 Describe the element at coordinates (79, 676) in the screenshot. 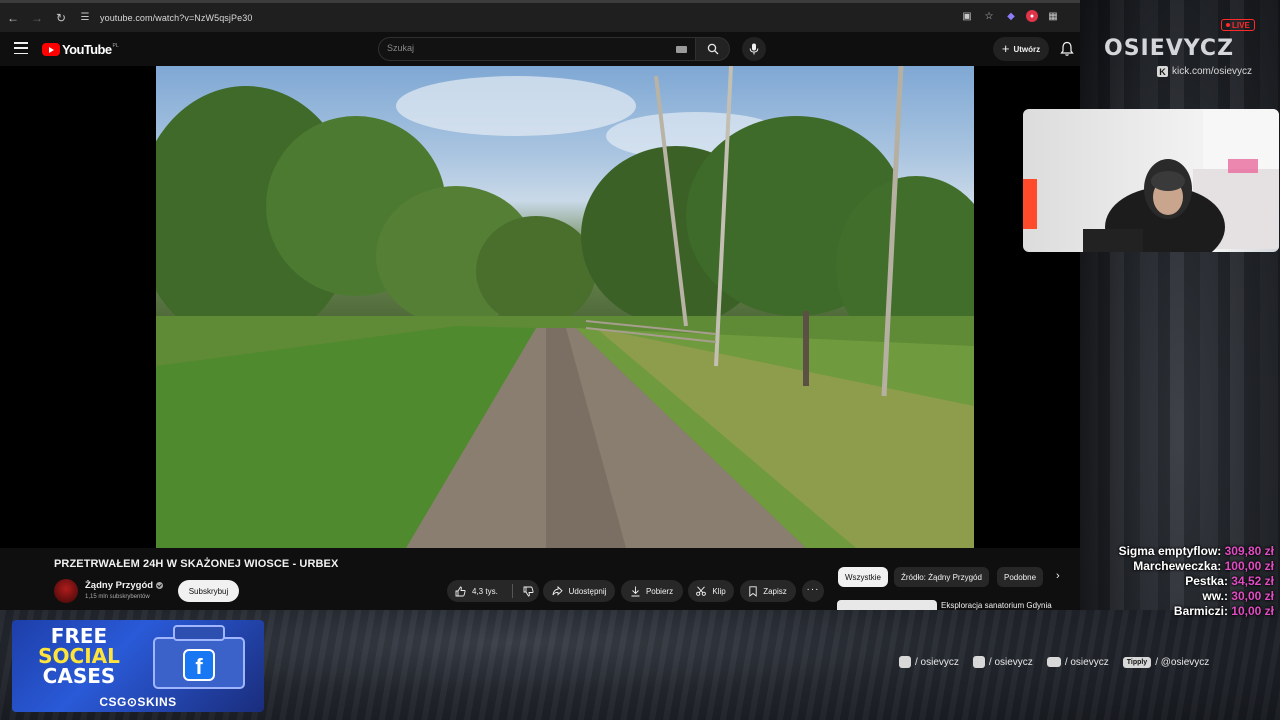

I see `promo-line-3: CASES` at that location.